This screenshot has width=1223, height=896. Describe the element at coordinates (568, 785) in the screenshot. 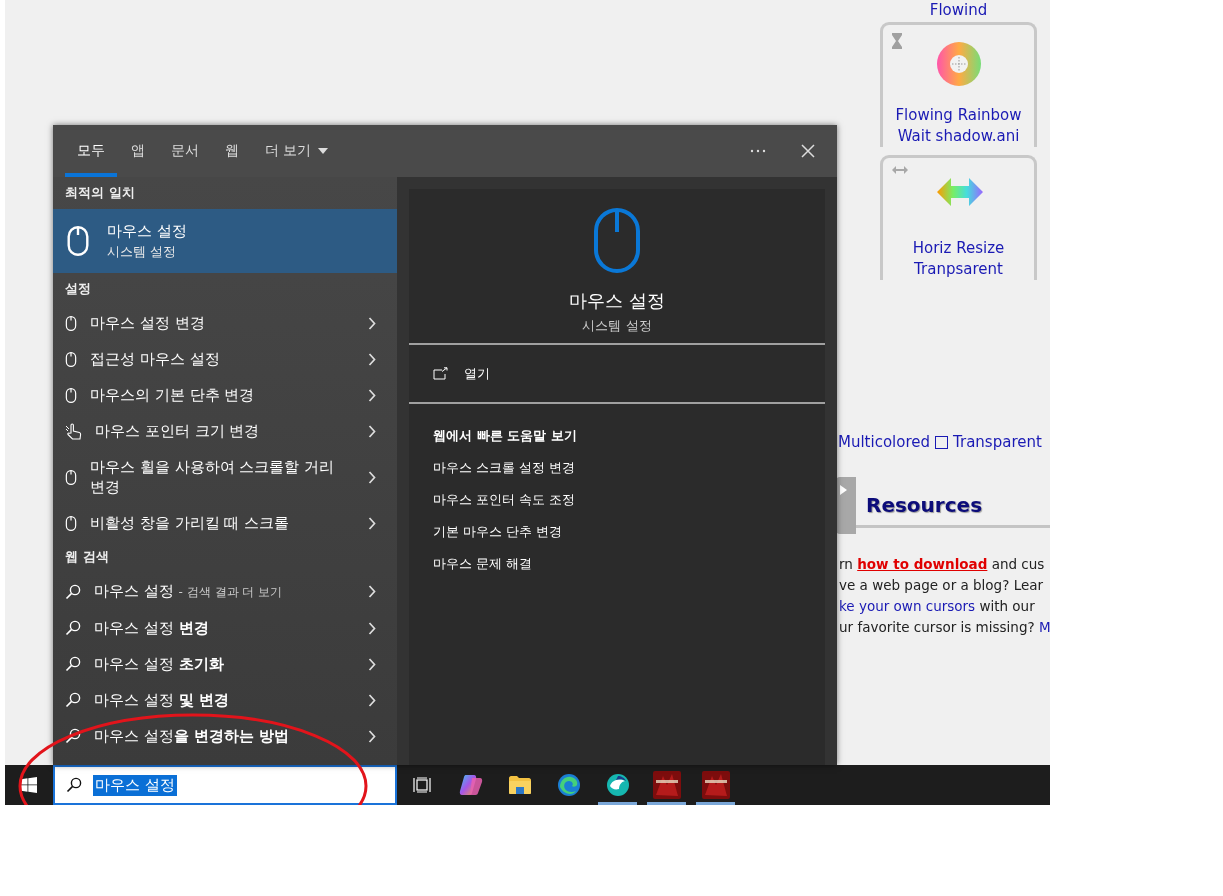

I see `swirl-icon` at that location.